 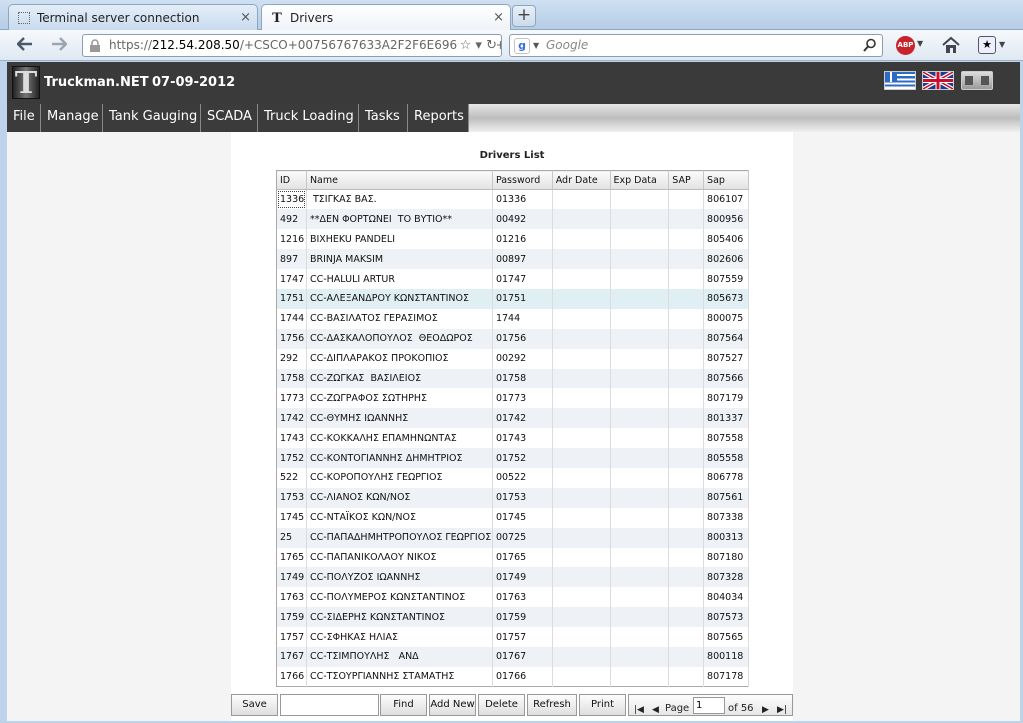 I want to click on uk-flag-icon, so click(x=938, y=80).